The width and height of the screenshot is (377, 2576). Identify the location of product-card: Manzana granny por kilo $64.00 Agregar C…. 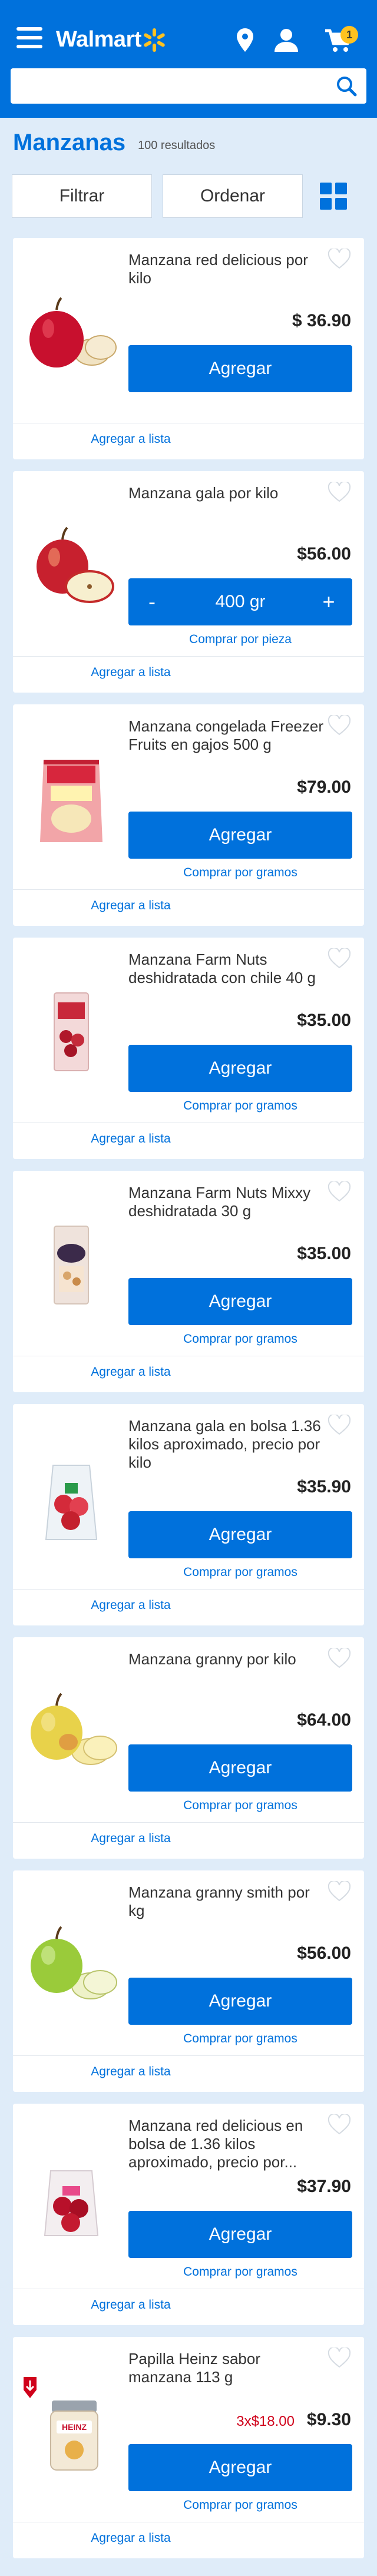
(188, 1748).